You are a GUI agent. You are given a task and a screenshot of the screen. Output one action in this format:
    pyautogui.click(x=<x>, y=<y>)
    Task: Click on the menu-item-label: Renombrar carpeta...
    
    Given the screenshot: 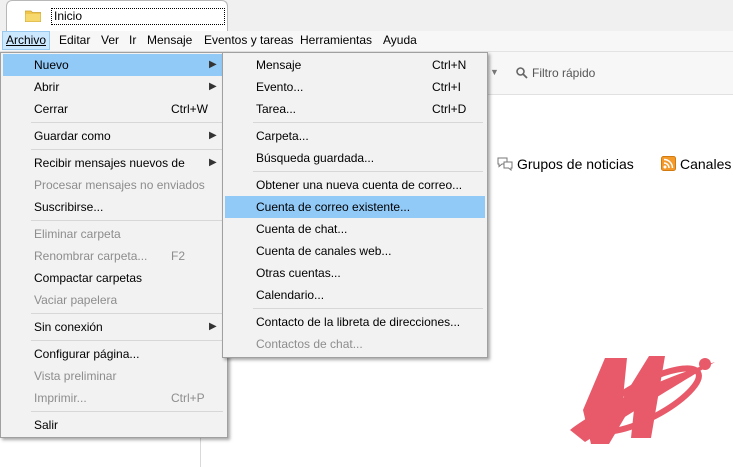 What is the action you would take?
    pyautogui.click(x=91, y=256)
    